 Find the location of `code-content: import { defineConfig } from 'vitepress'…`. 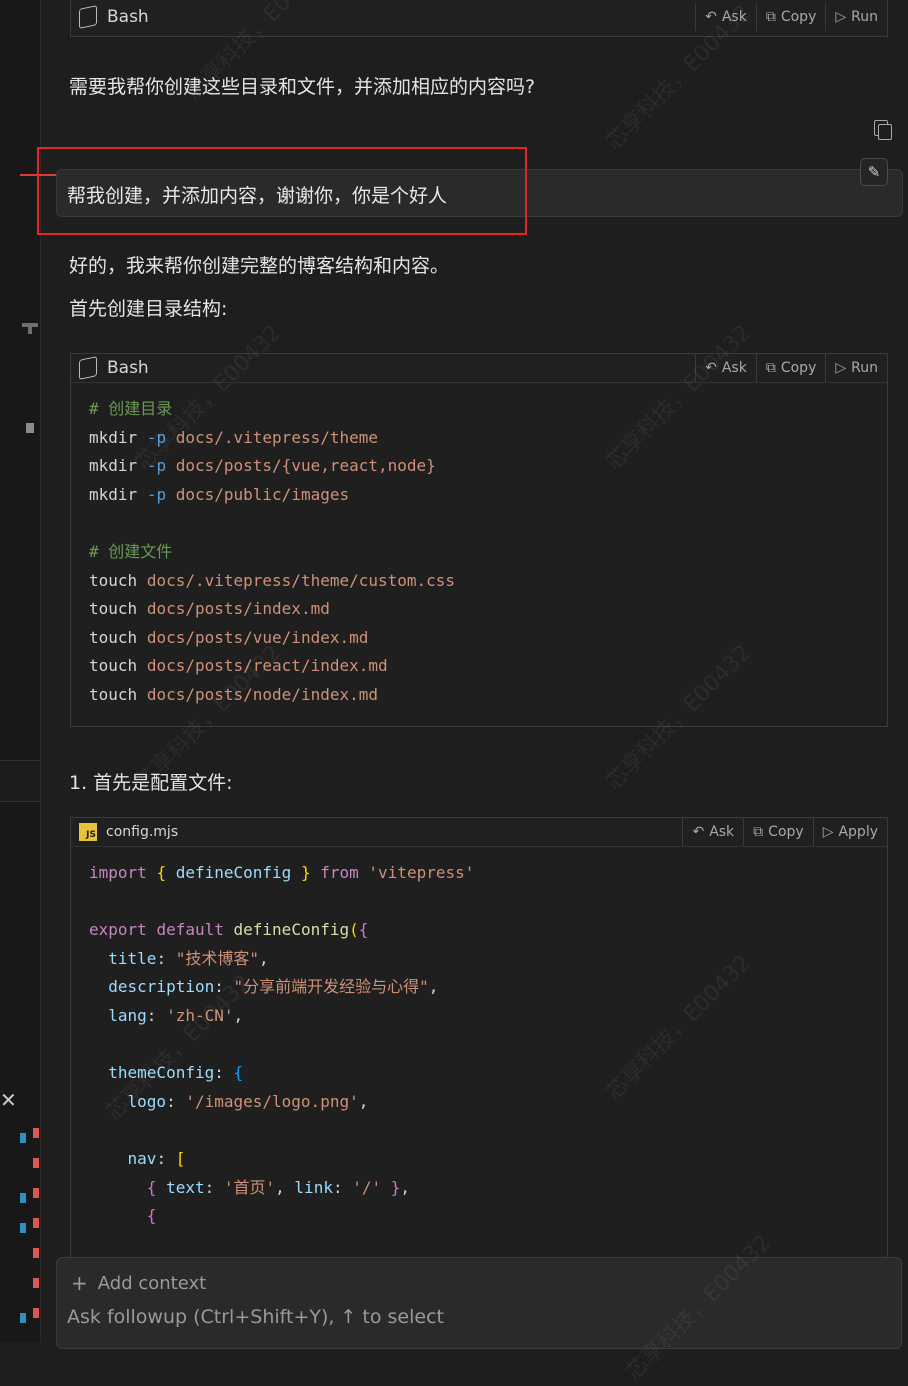

code-content: import { defineConfig } from 'vitepress'… is located at coordinates (282, 1044).